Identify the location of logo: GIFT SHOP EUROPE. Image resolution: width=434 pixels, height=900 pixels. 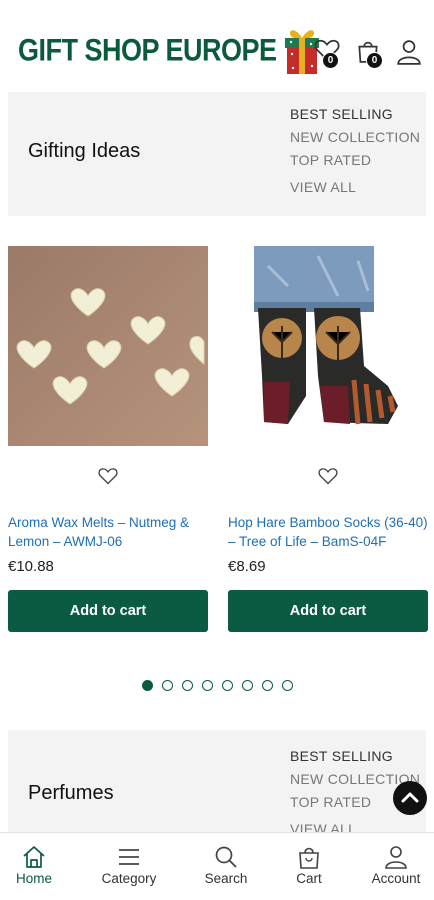
(170, 50).